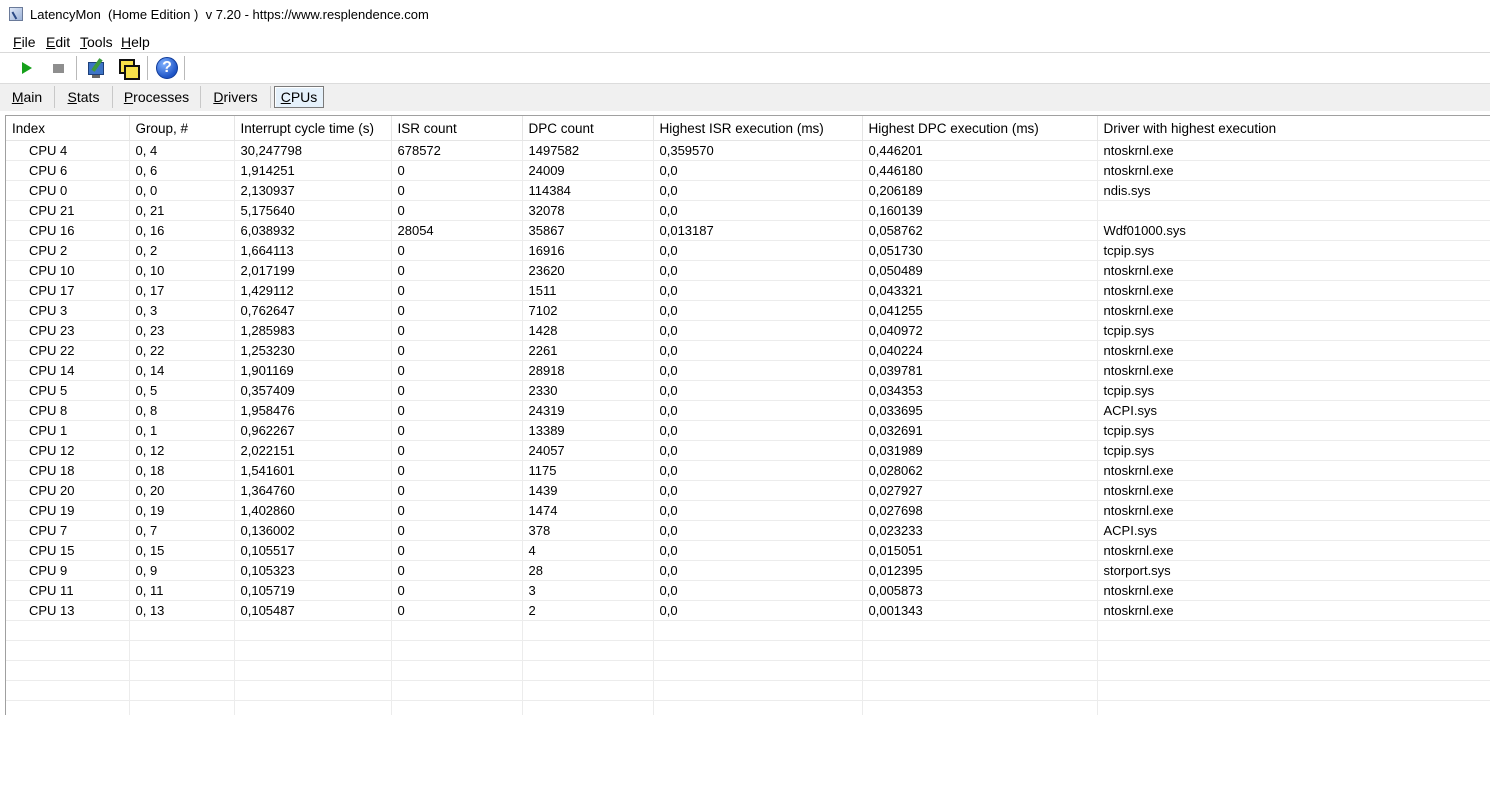 This screenshot has width=1490, height=786. I want to click on column-header-highest-isr: Highest ISR execution (ms), so click(758, 128).